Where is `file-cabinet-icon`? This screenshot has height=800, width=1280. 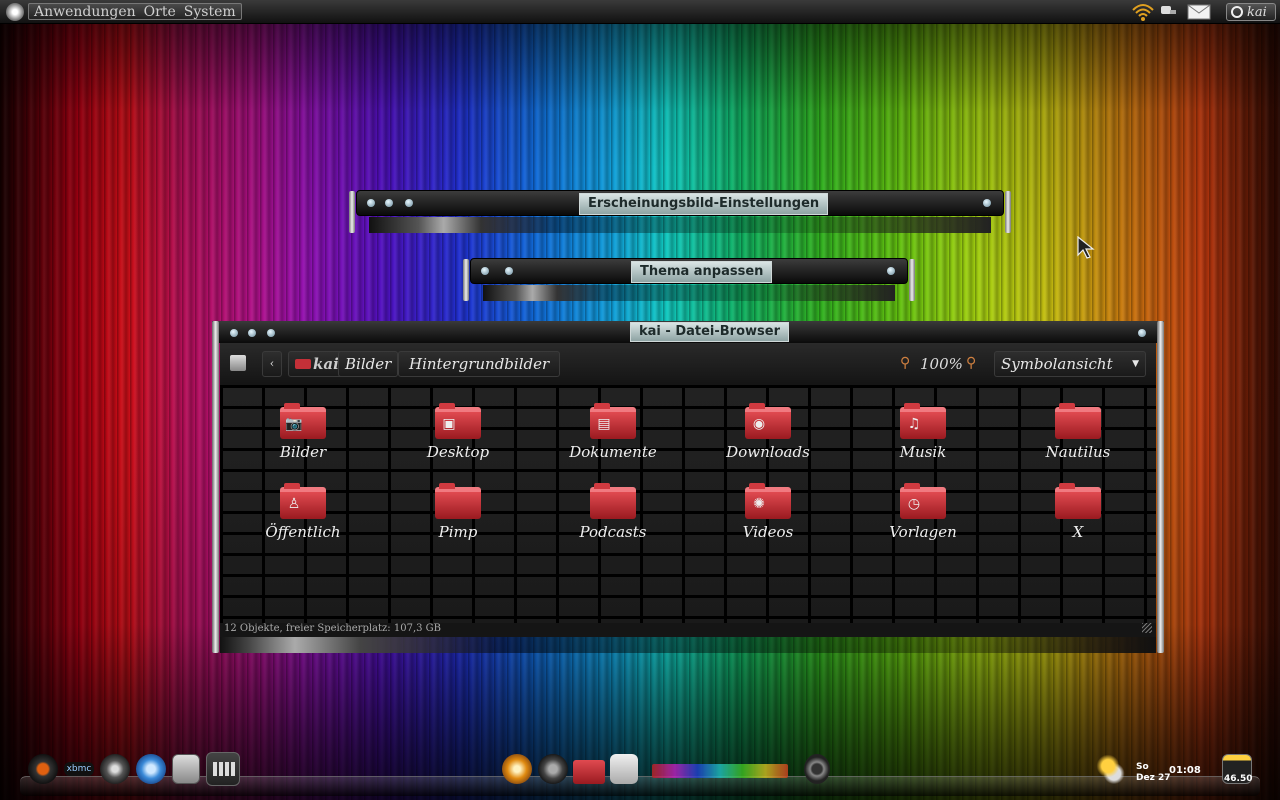
file-cabinet-icon is located at coordinates (186, 769).